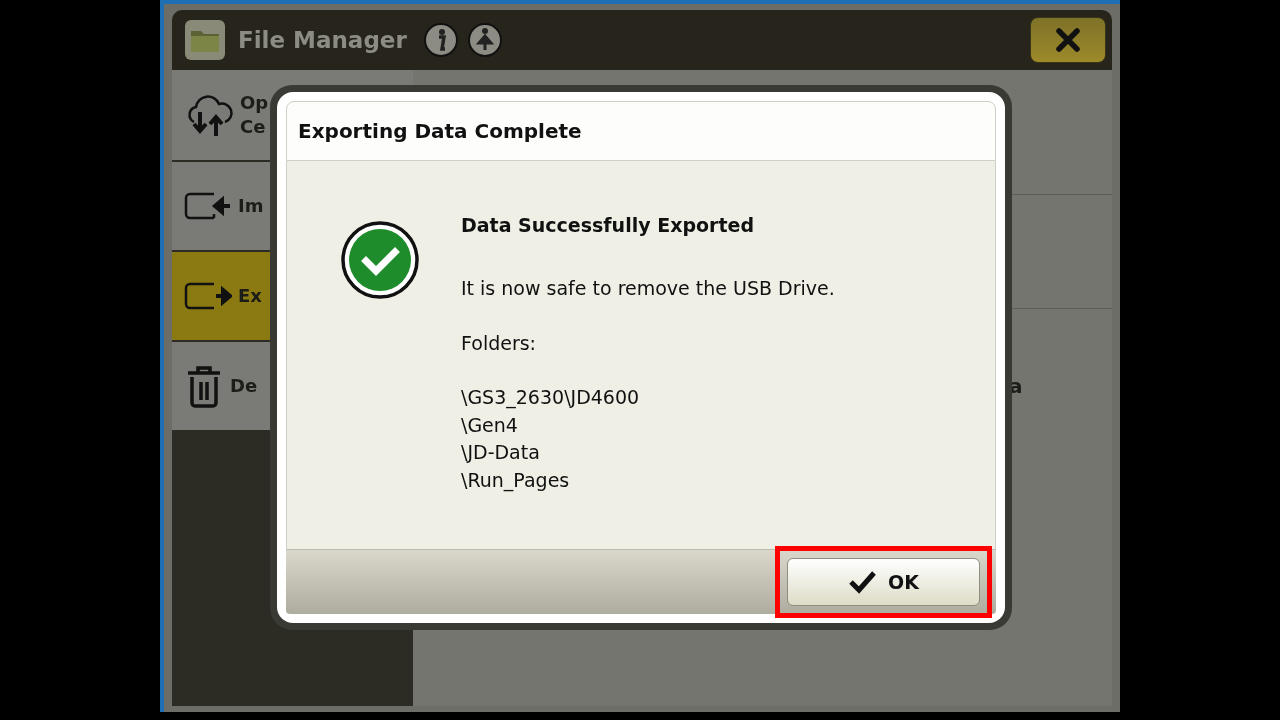 The image size is (1280, 720). What do you see at coordinates (501, 452) in the screenshot?
I see `folder-path: \JD-Data` at bounding box center [501, 452].